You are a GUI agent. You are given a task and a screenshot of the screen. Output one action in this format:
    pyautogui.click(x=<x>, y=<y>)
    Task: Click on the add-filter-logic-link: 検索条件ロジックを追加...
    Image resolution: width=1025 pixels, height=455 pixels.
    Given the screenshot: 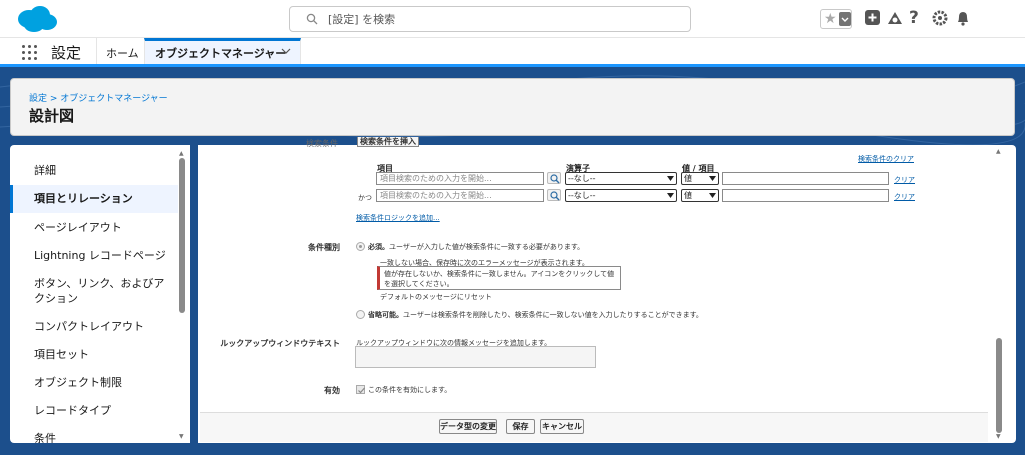 What is the action you would take?
    pyautogui.click(x=398, y=218)
    